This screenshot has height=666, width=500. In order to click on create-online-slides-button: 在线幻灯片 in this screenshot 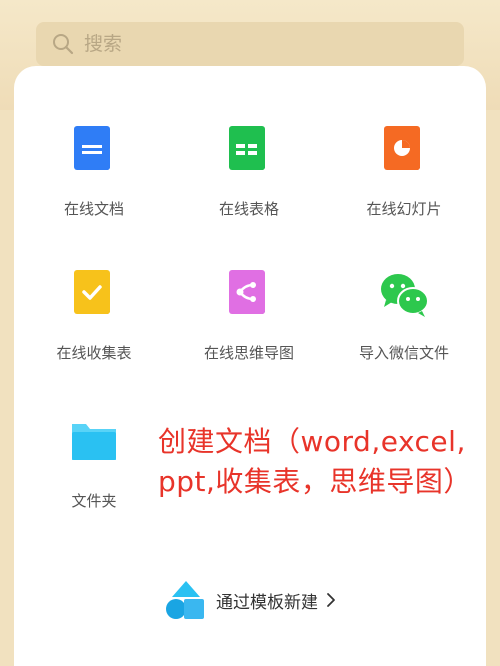, I will do `click(404, 181)`.